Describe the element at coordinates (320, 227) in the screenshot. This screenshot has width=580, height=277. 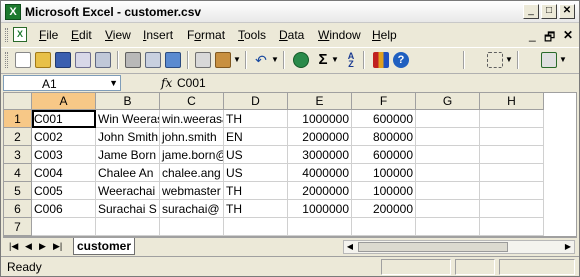
I see `cell-e7` at that location.